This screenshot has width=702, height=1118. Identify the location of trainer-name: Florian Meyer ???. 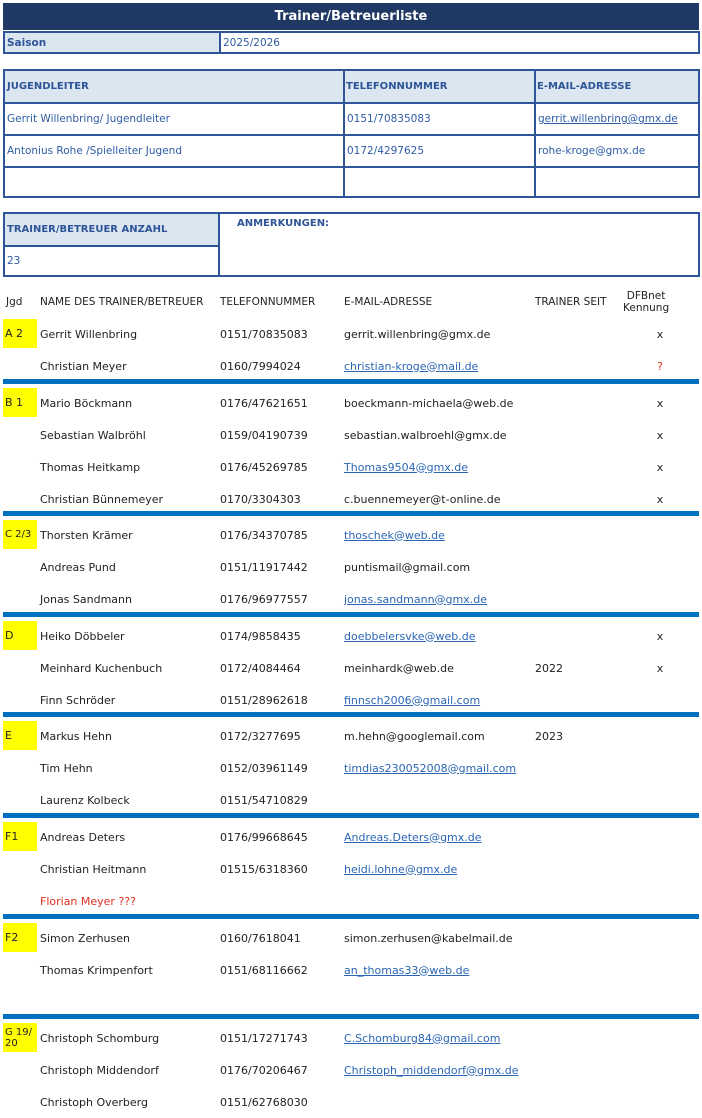
(88, 901).